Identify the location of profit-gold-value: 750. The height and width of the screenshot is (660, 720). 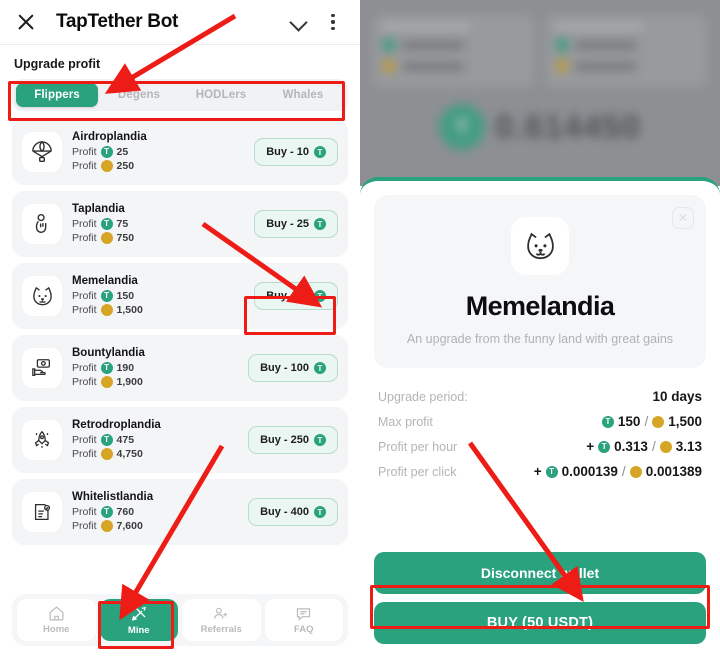
(125, 238).